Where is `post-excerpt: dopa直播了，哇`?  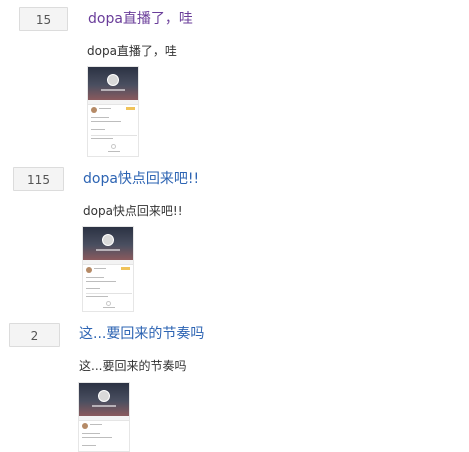
post-excerpt: dopa直播了，哇 is located at coordinates (132, 51).